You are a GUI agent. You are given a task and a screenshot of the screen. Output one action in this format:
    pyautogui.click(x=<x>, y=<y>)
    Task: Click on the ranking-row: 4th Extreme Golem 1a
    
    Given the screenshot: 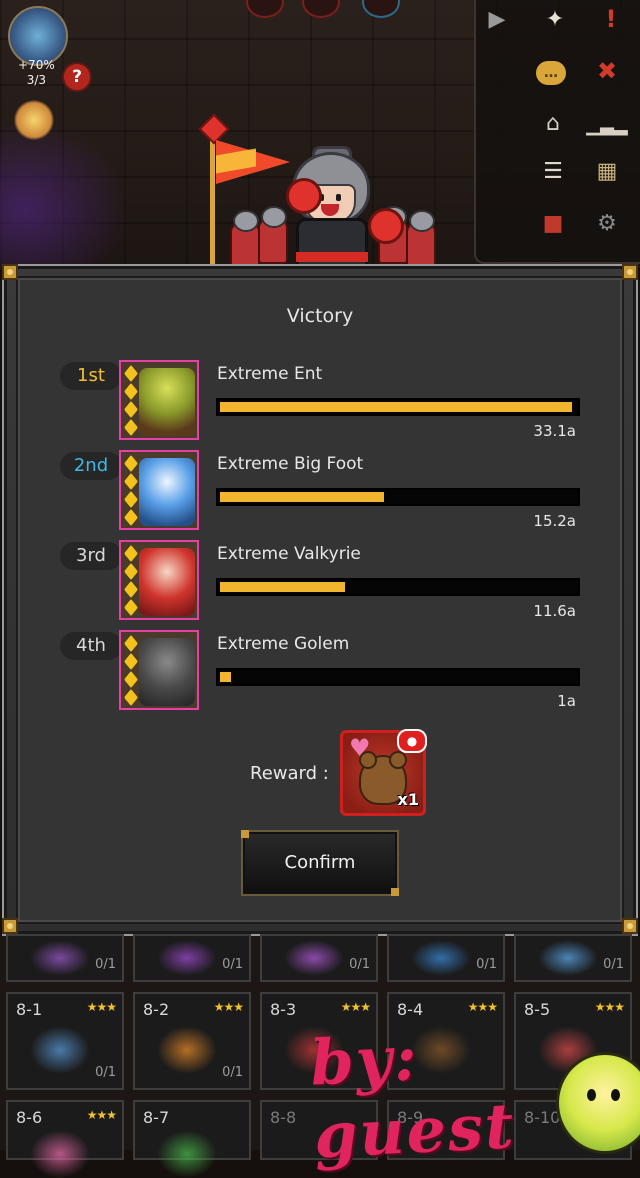 What is the action you would take?
    pyautogui.click(x=320, y=671)
    